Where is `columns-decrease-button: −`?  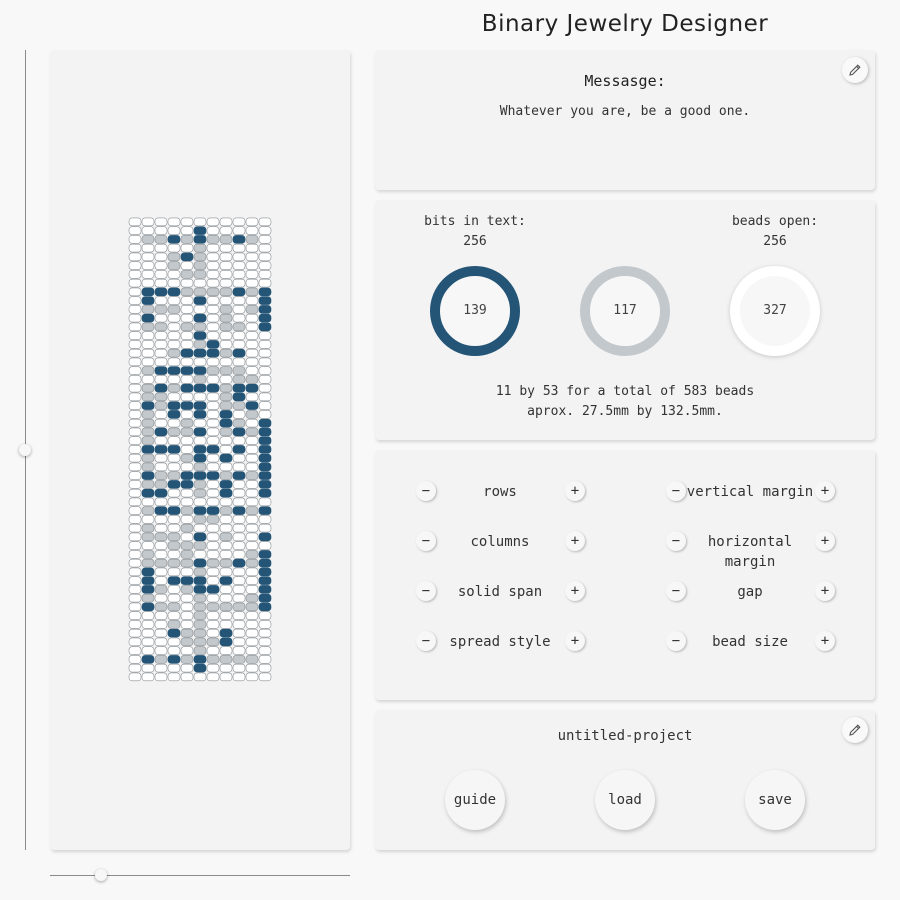
columns-decrease-button: − is located at coordinates (426, 541).